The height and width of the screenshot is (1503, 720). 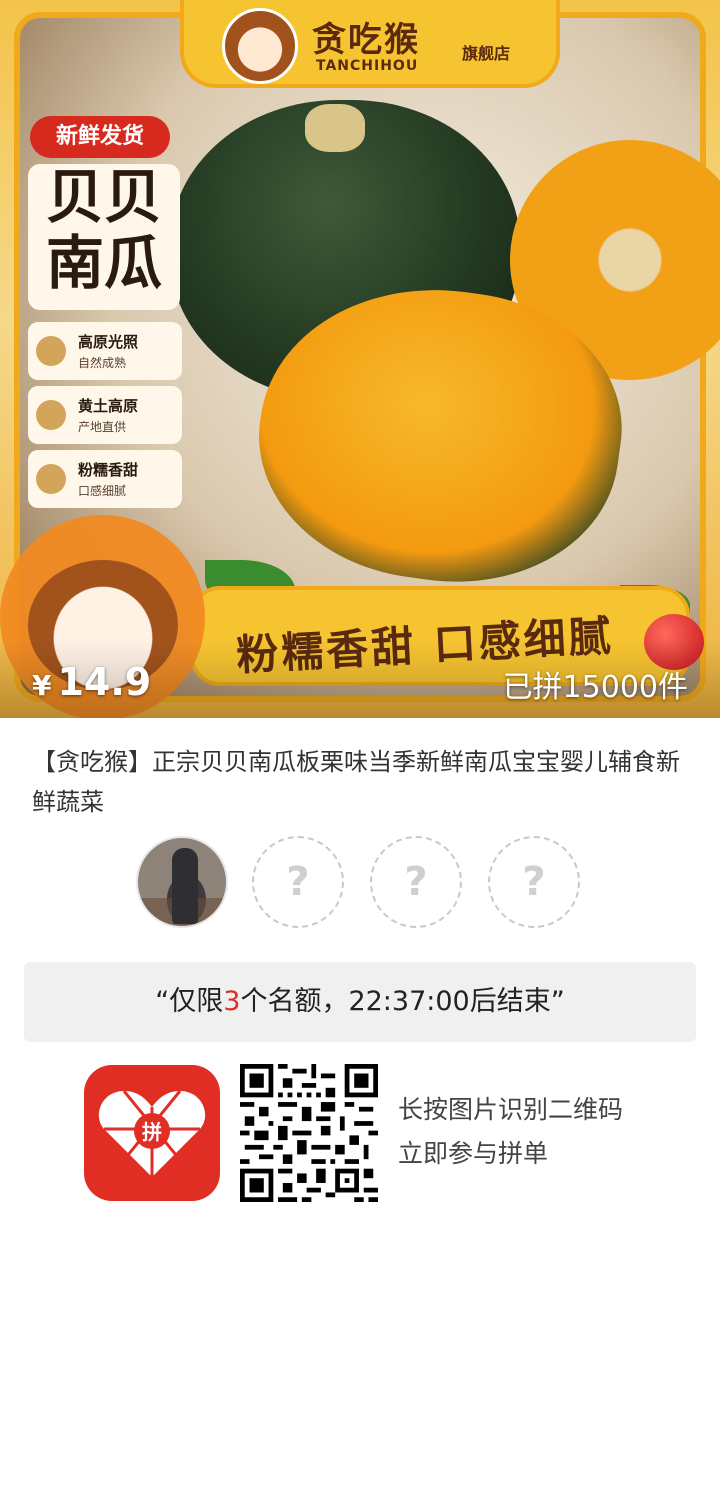 I want to click on fresh-delivery-tag: 新鲜发货, so click(x=100, y=137).